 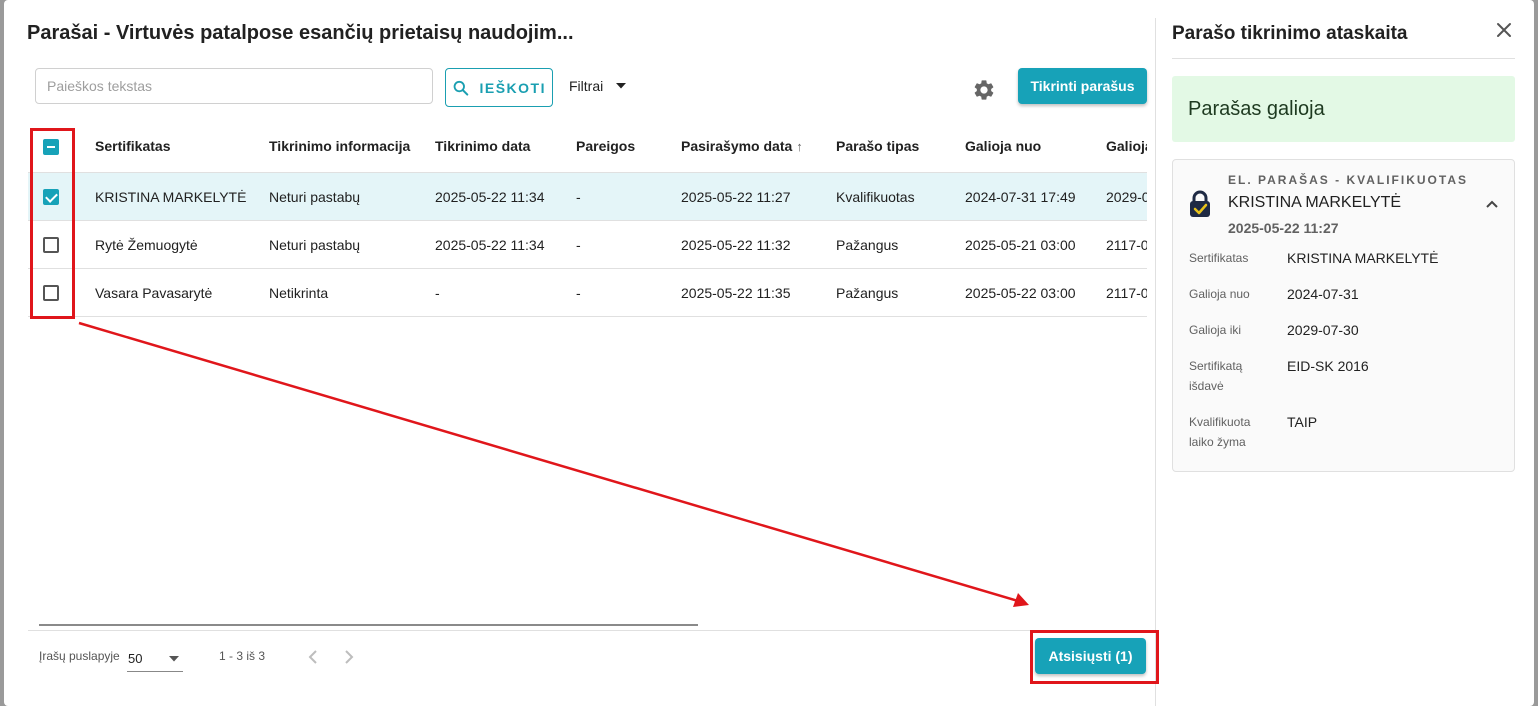 What do you see at coordinates (352, 292) in the screenshot?
I see `table-cell: Netikrinta` at bounding box center [352, 292].